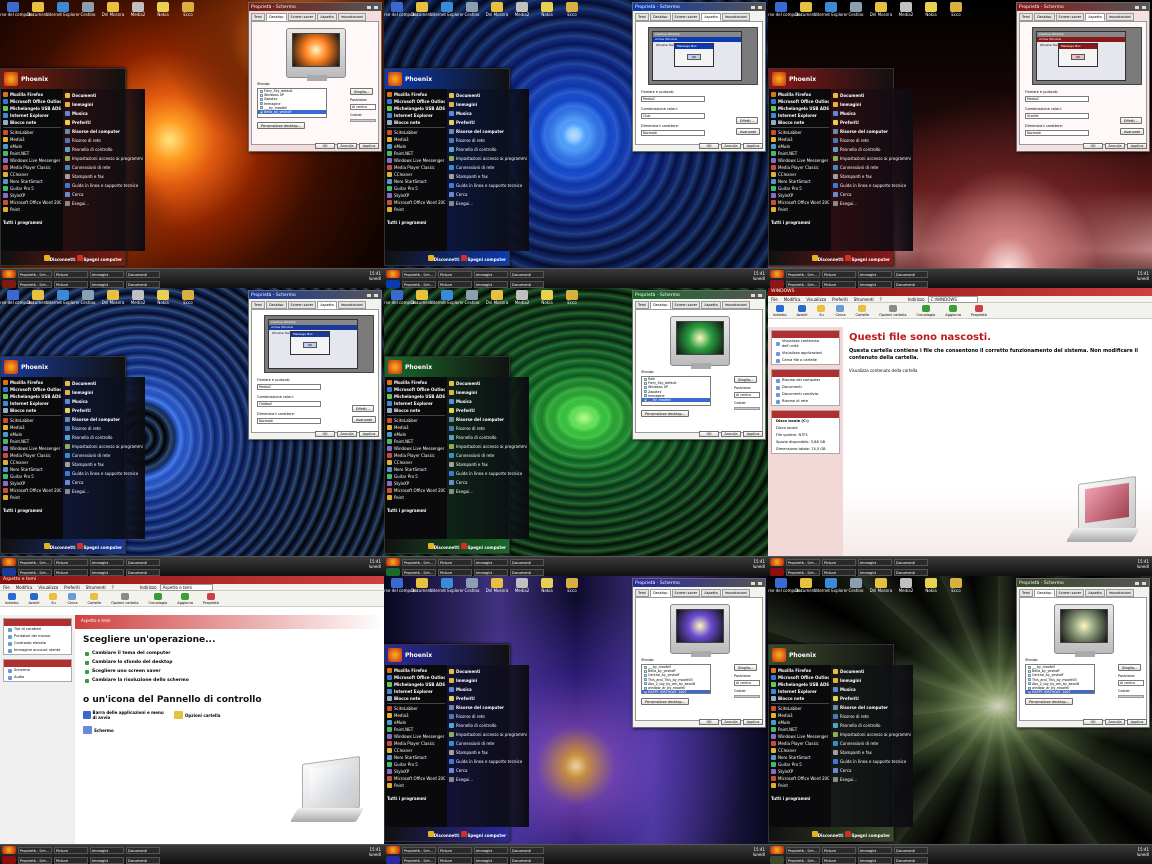 The height and width of the screenshot is (864, 1152). What do you see at coordinates (572, 302) in the screenshot?
I see `desktop-icon: Ecco` at bounding box center [572, 302].